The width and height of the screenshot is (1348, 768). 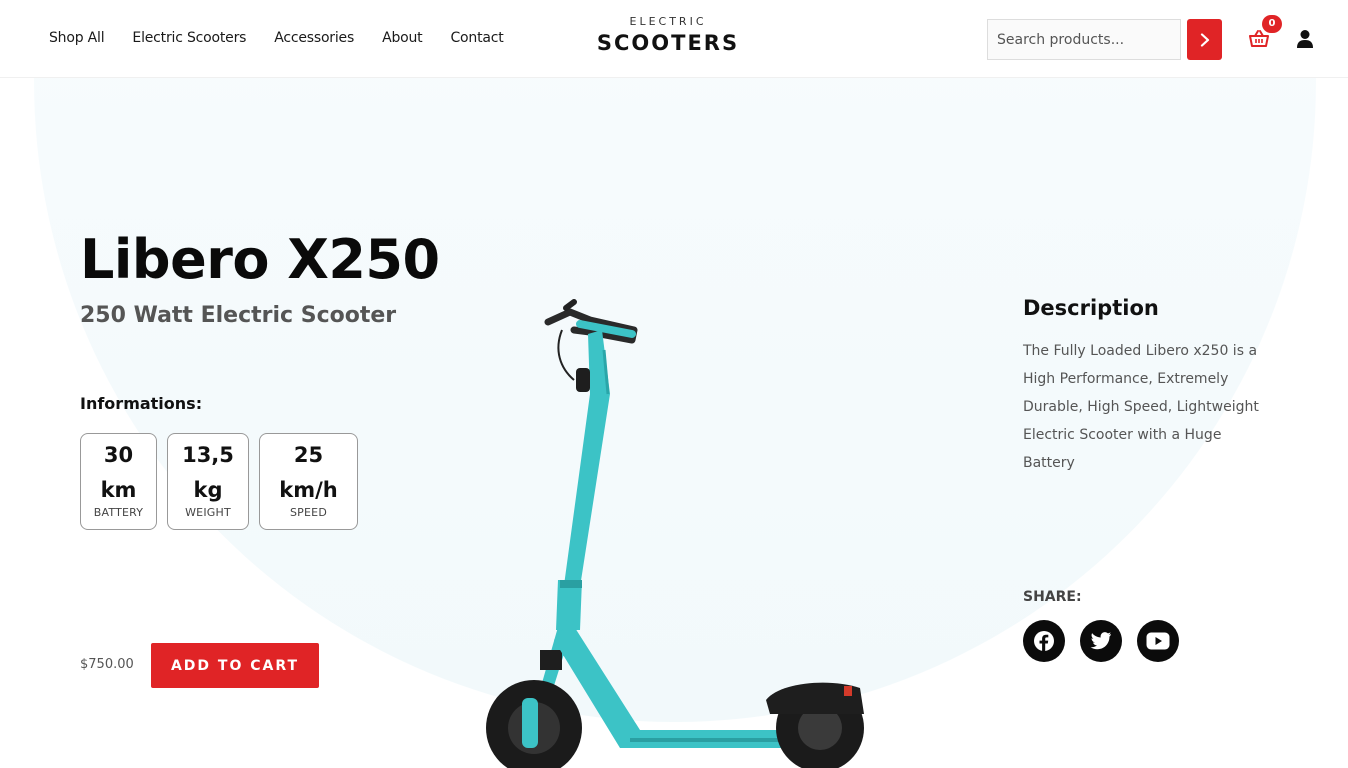 I want to click on spec-weight: 13,5 kg WEIGHT, so click(x=208, y=481).